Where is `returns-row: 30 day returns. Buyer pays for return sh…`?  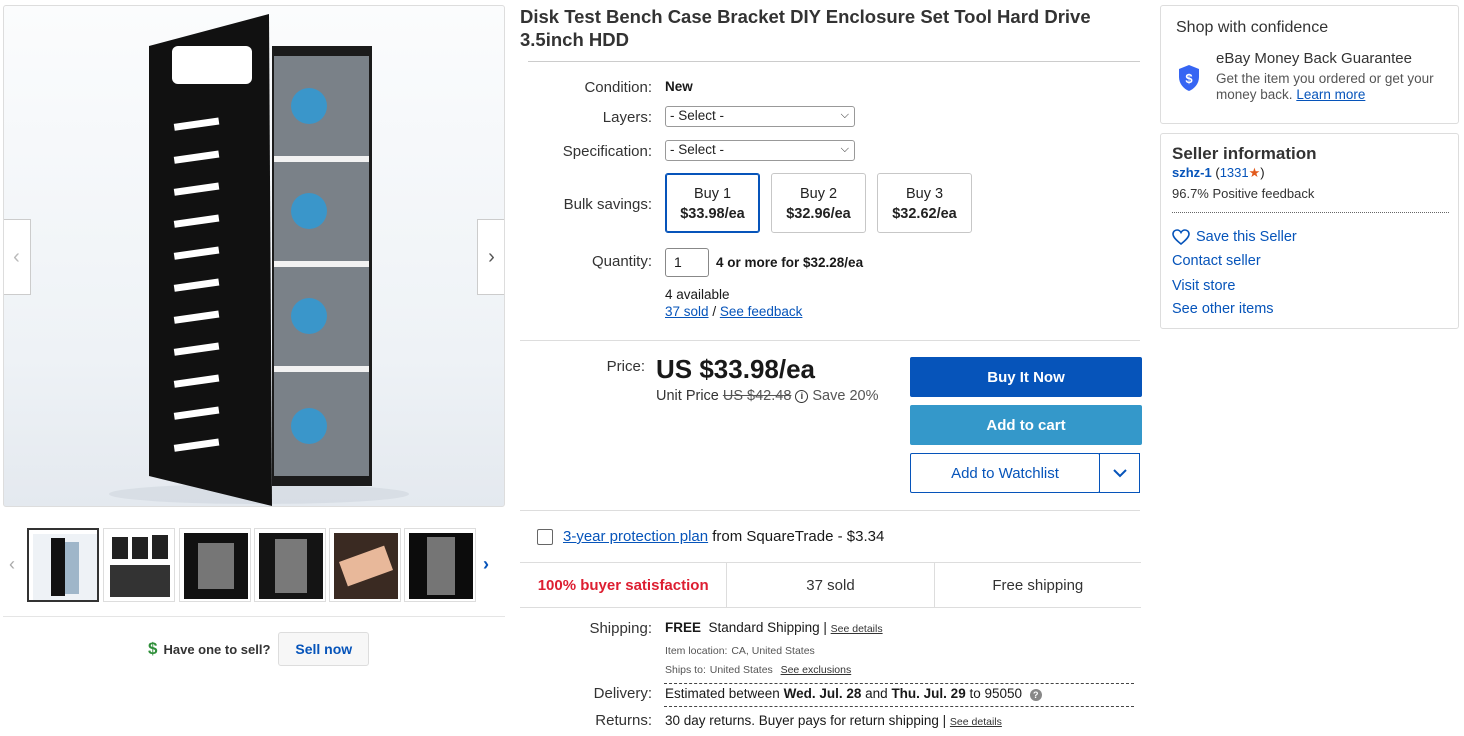 returns-row: 30 day returns. Buyer pays for return sh… is located at coordinates (833, 720).